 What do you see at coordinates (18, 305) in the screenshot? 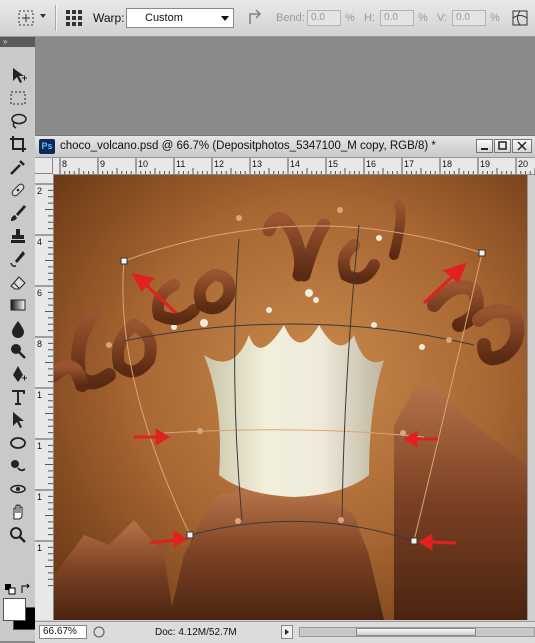
I see `gradient-icon` at bounding box center [18, 305].